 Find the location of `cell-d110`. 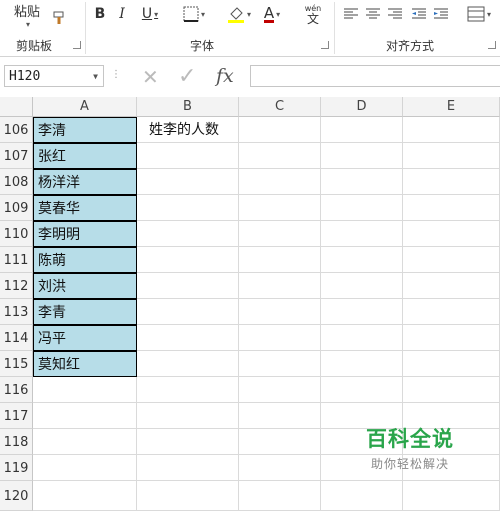

cell-d110 is located at coordinates (362, 234).